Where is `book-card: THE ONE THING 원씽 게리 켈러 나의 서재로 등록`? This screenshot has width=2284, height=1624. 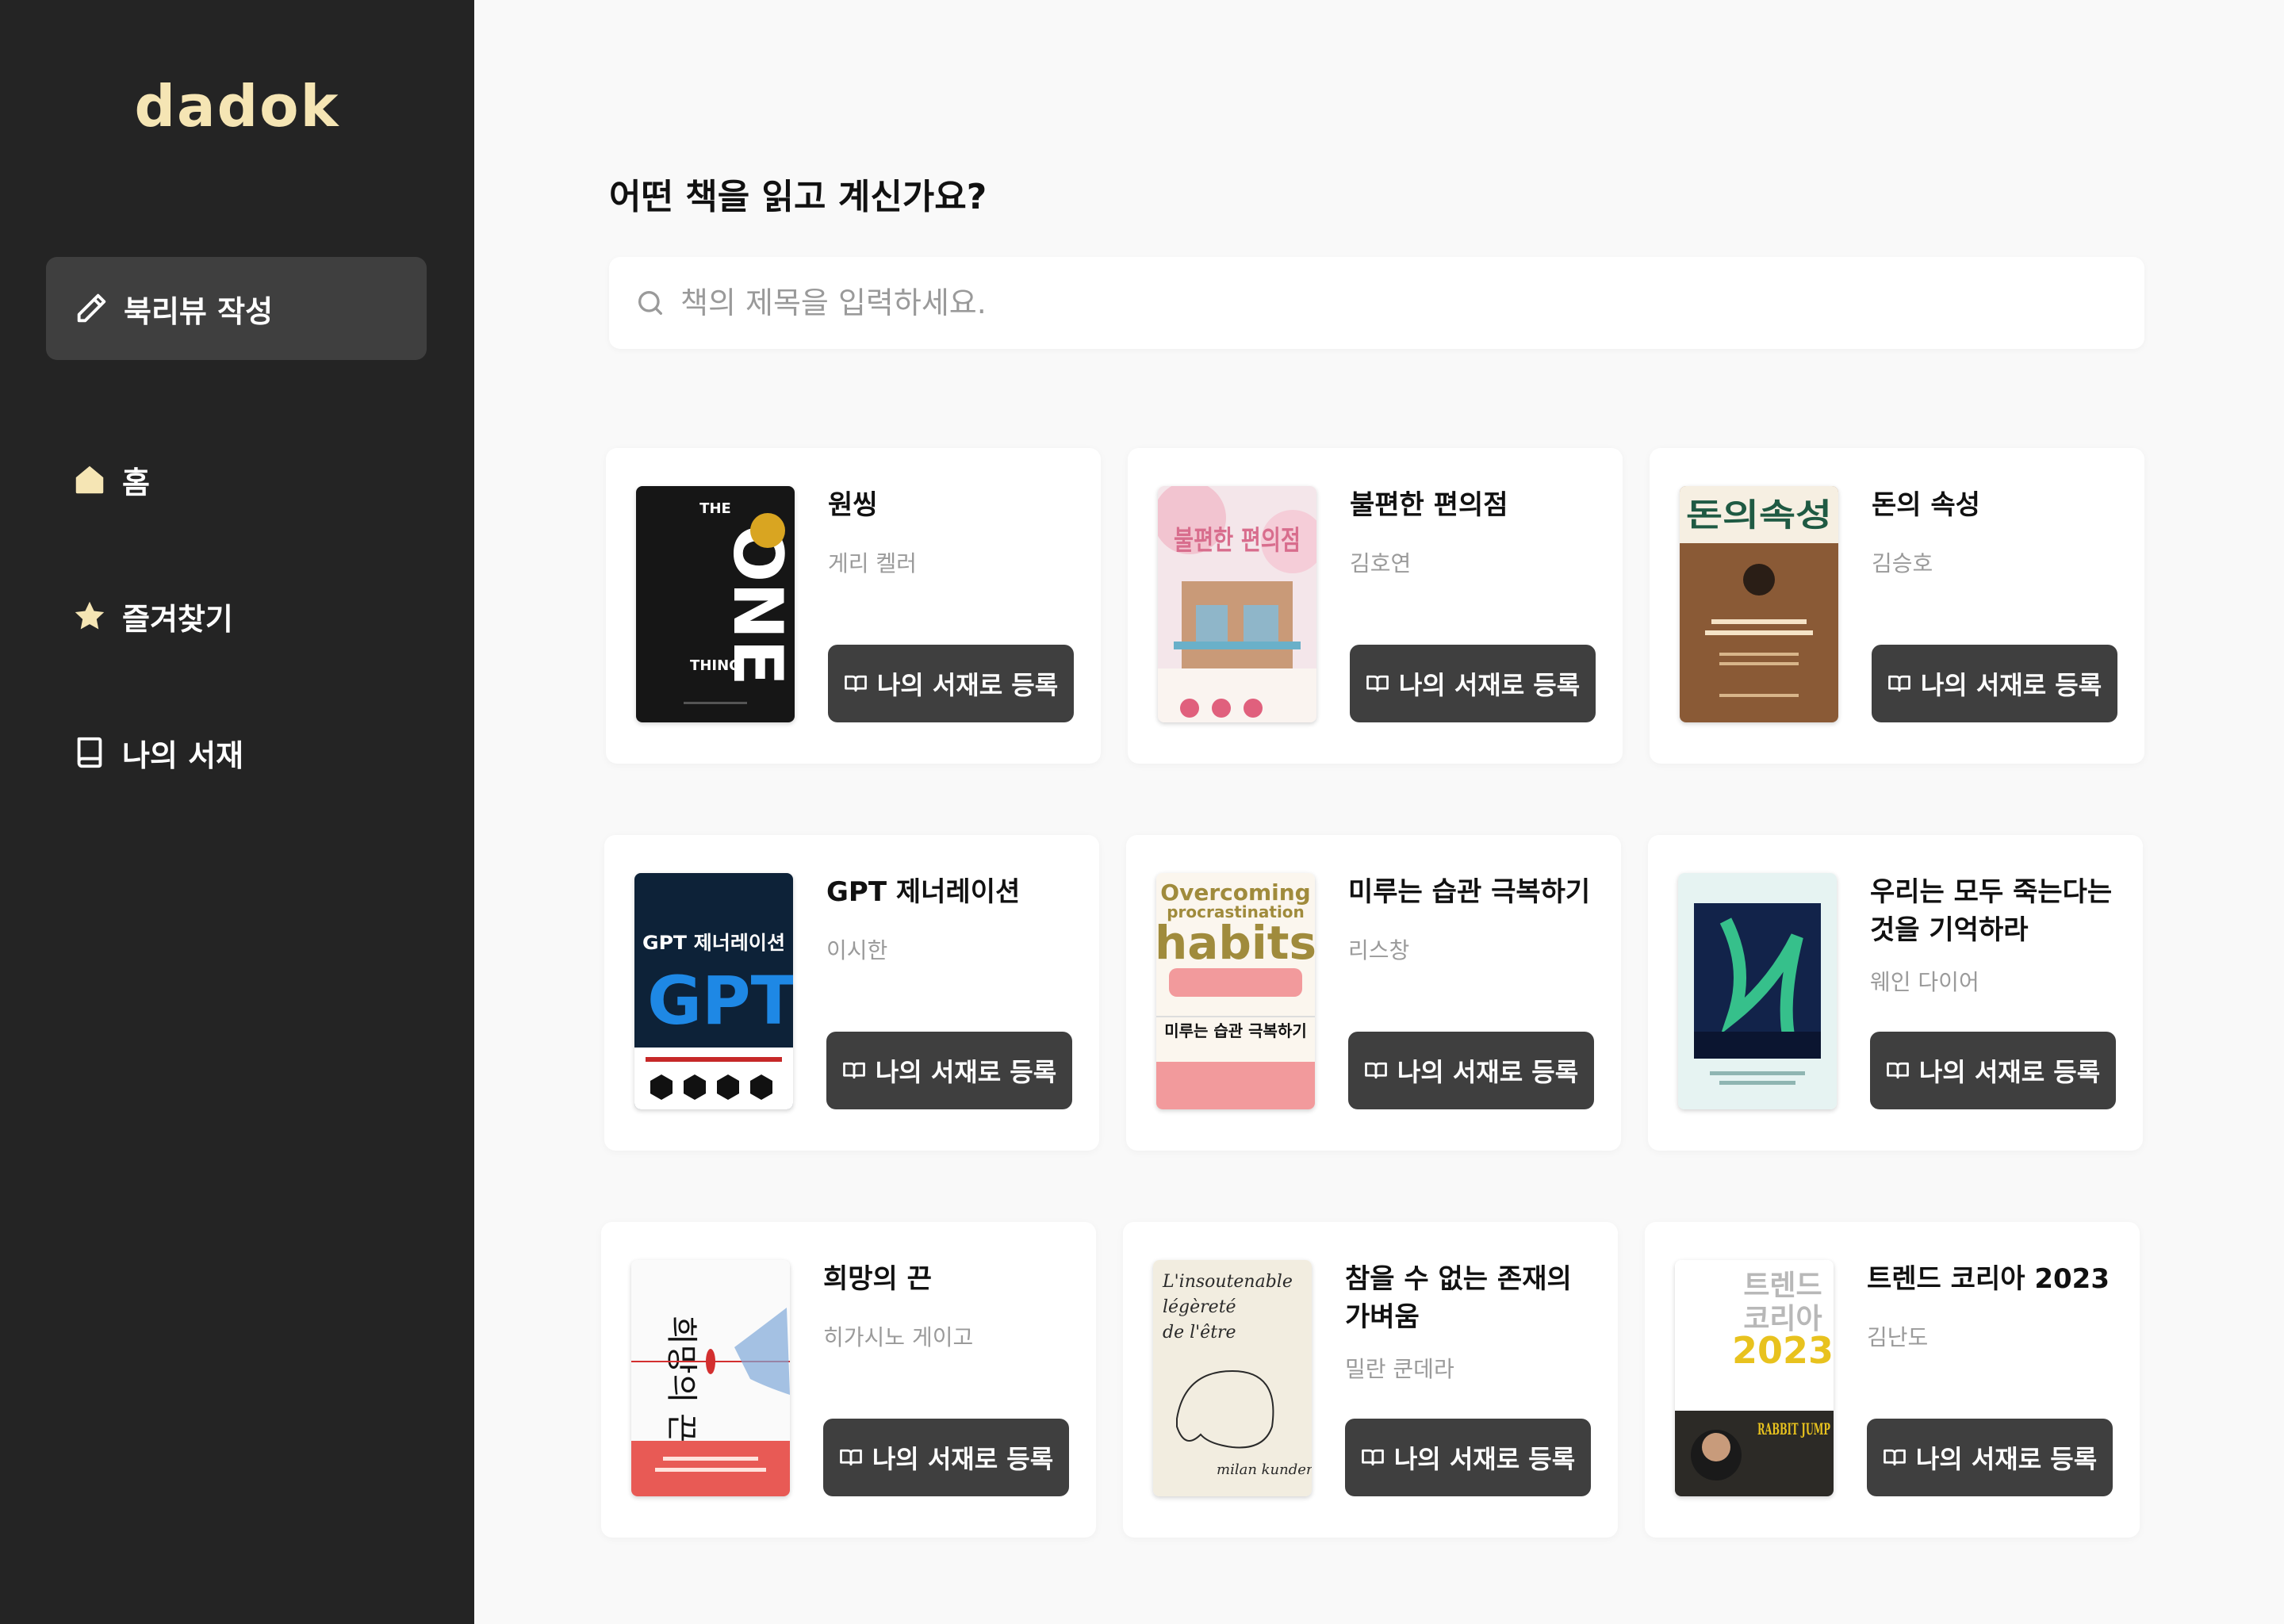 book-card: THE ONE THING 원씽 게리 켈러 나의 서재로 등록 is located at coordinates (853, 606).